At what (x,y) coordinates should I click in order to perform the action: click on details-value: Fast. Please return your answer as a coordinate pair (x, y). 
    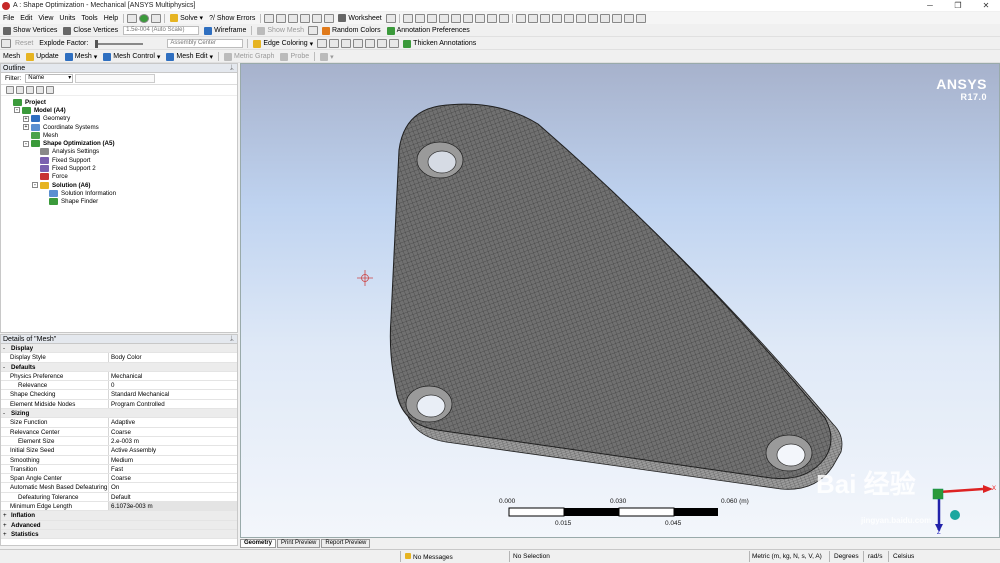
    Looking at the image, I should click on (173, 469).